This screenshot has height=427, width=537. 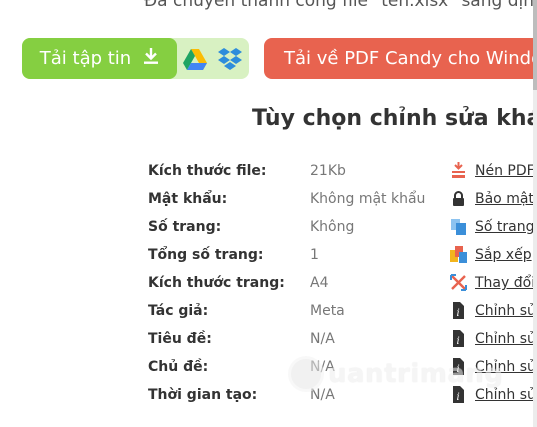 What do you see at coordinates (505, 283) in the screenshot?
I see `change-page-size-link: Thay đổi` at bounding box center [505, 283].